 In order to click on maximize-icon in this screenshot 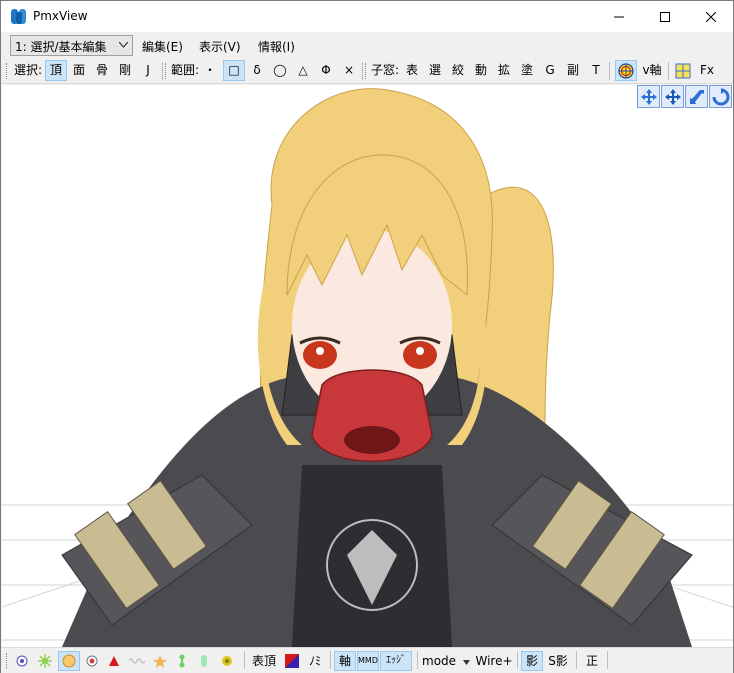, I will do `click(665, 16)`.